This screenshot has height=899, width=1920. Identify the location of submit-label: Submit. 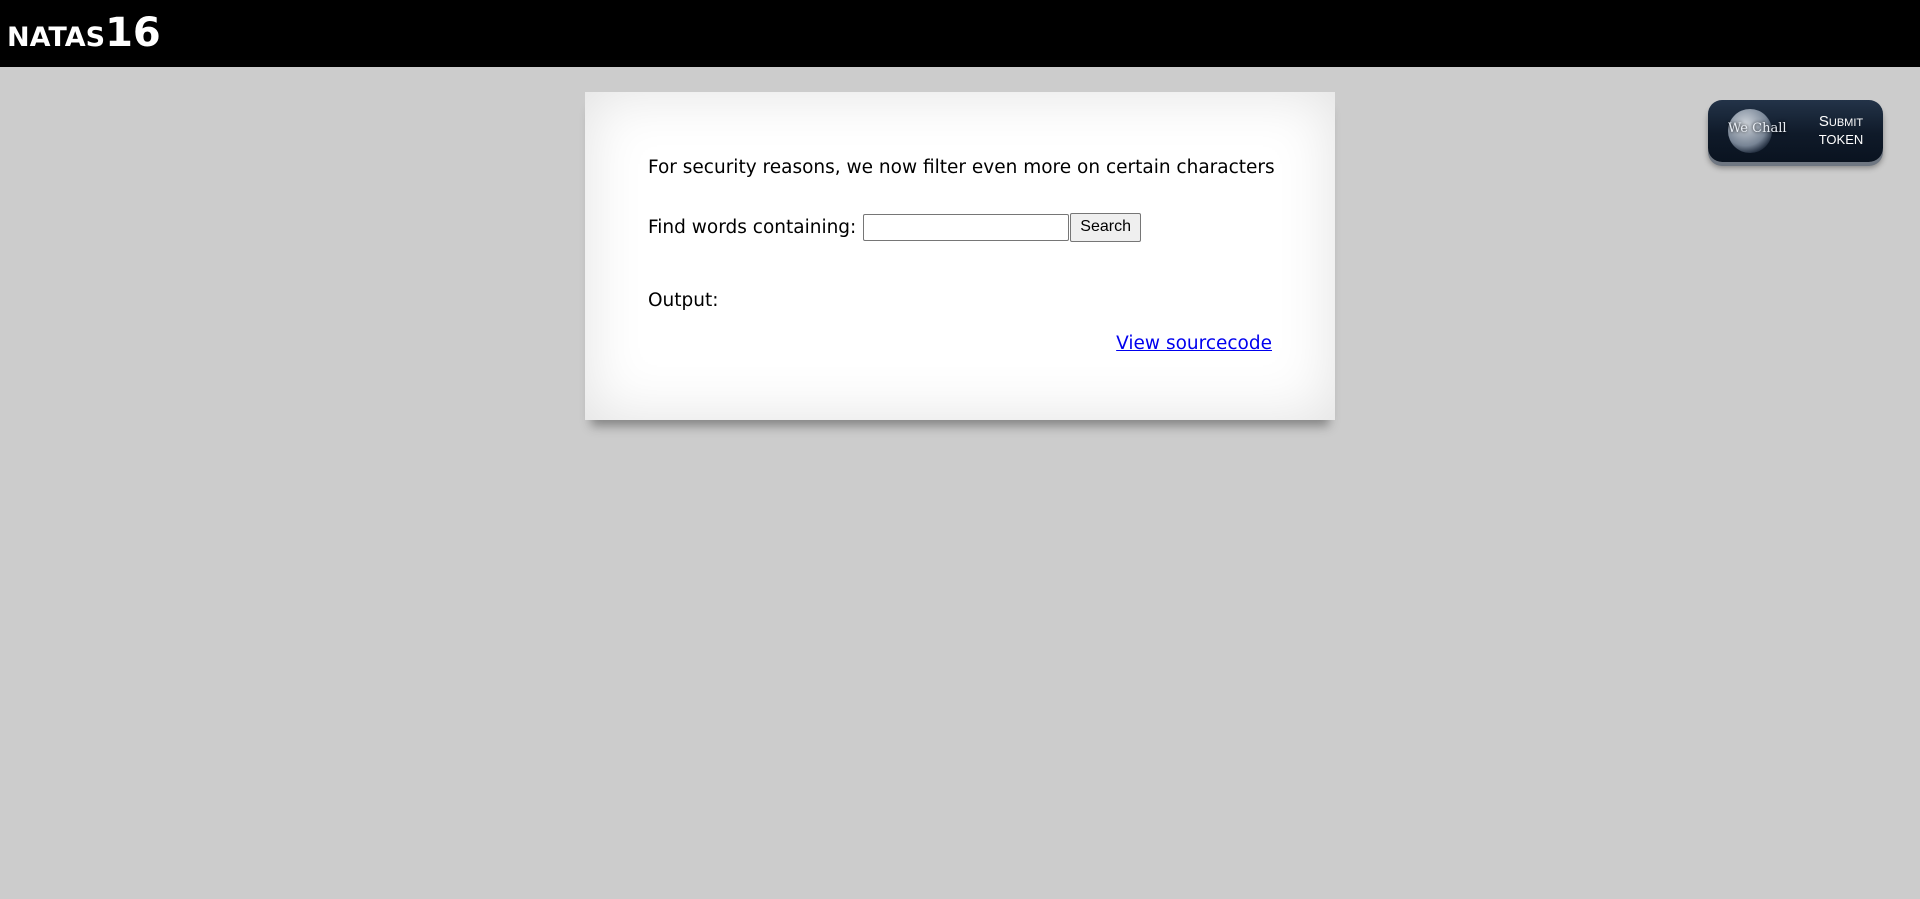
(1841, 121).